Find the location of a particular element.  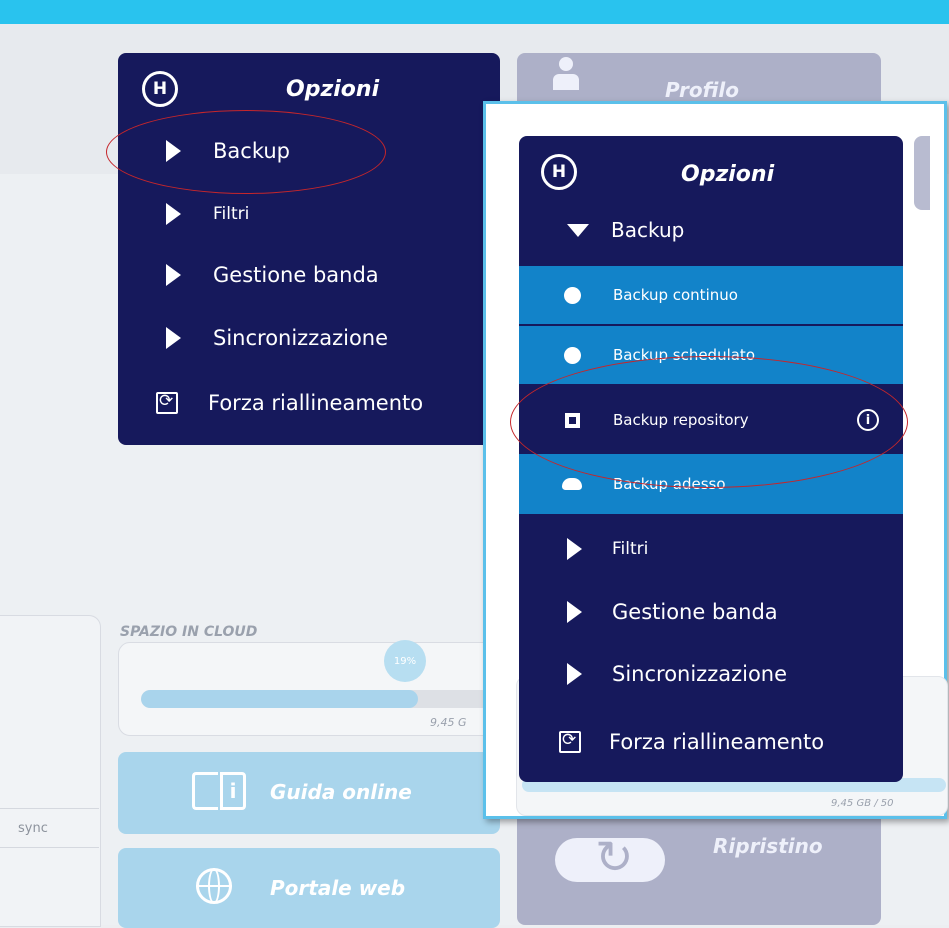

globe-icon is located at coordinates (214, 886).